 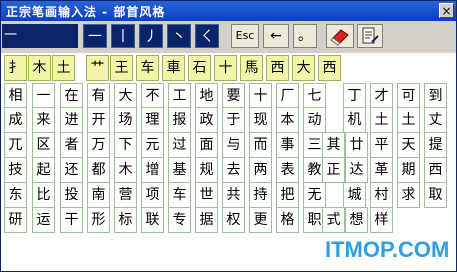 I want to click on char-cell: 于, so click(x=233, y=120).